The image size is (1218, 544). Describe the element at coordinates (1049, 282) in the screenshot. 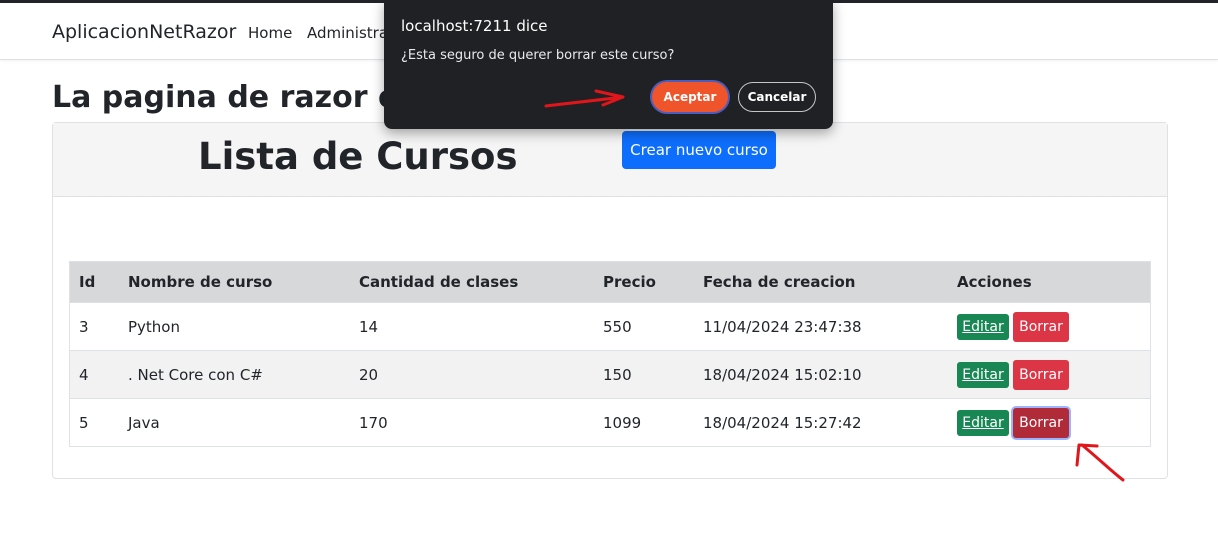

I see `column-header-actions: Acciones` at that location.